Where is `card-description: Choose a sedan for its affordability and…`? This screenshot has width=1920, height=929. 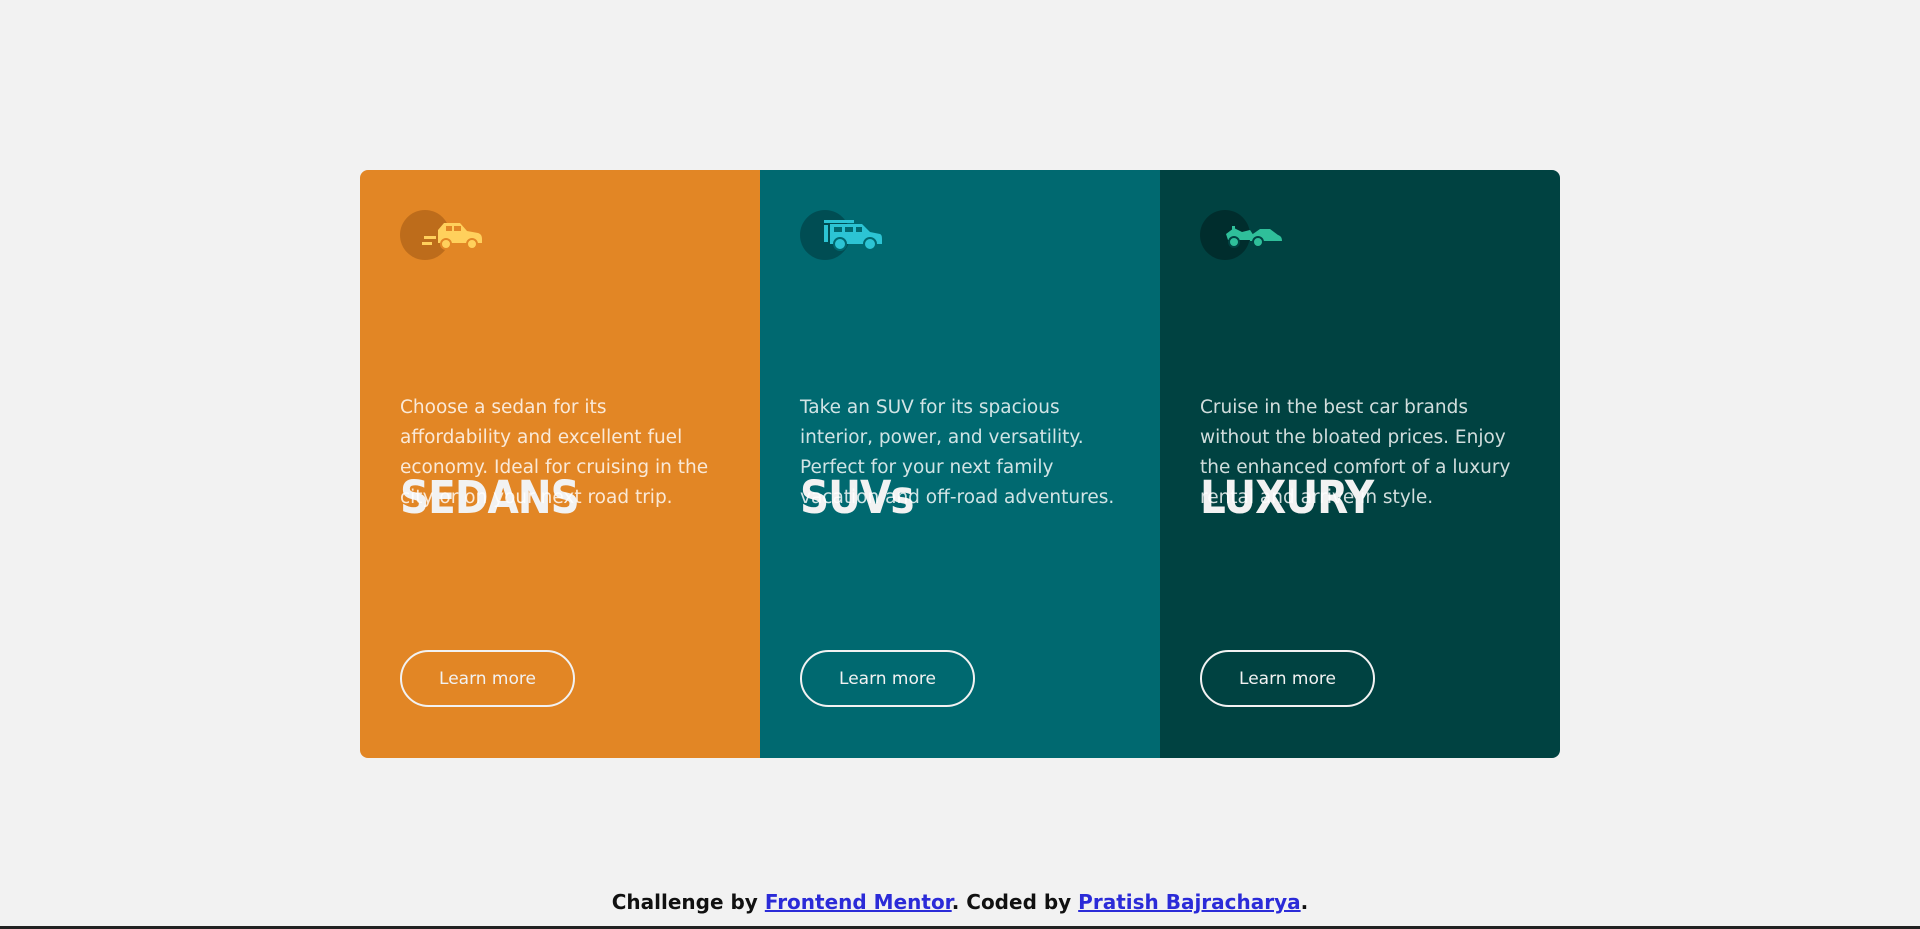 card-description: Choose a sedan for its affordability and… is located at coordinates (554, 452).